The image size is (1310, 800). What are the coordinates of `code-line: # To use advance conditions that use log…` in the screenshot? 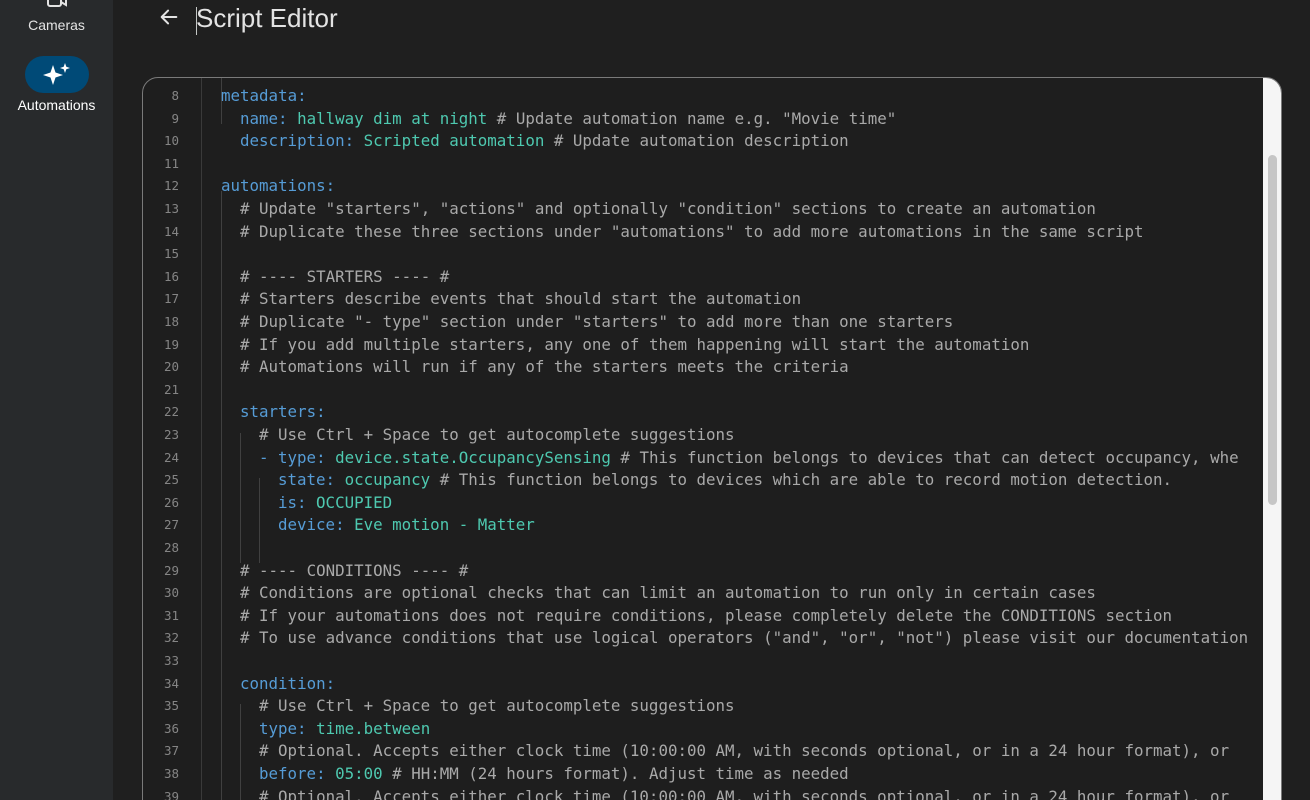 It's located at (744, 638).